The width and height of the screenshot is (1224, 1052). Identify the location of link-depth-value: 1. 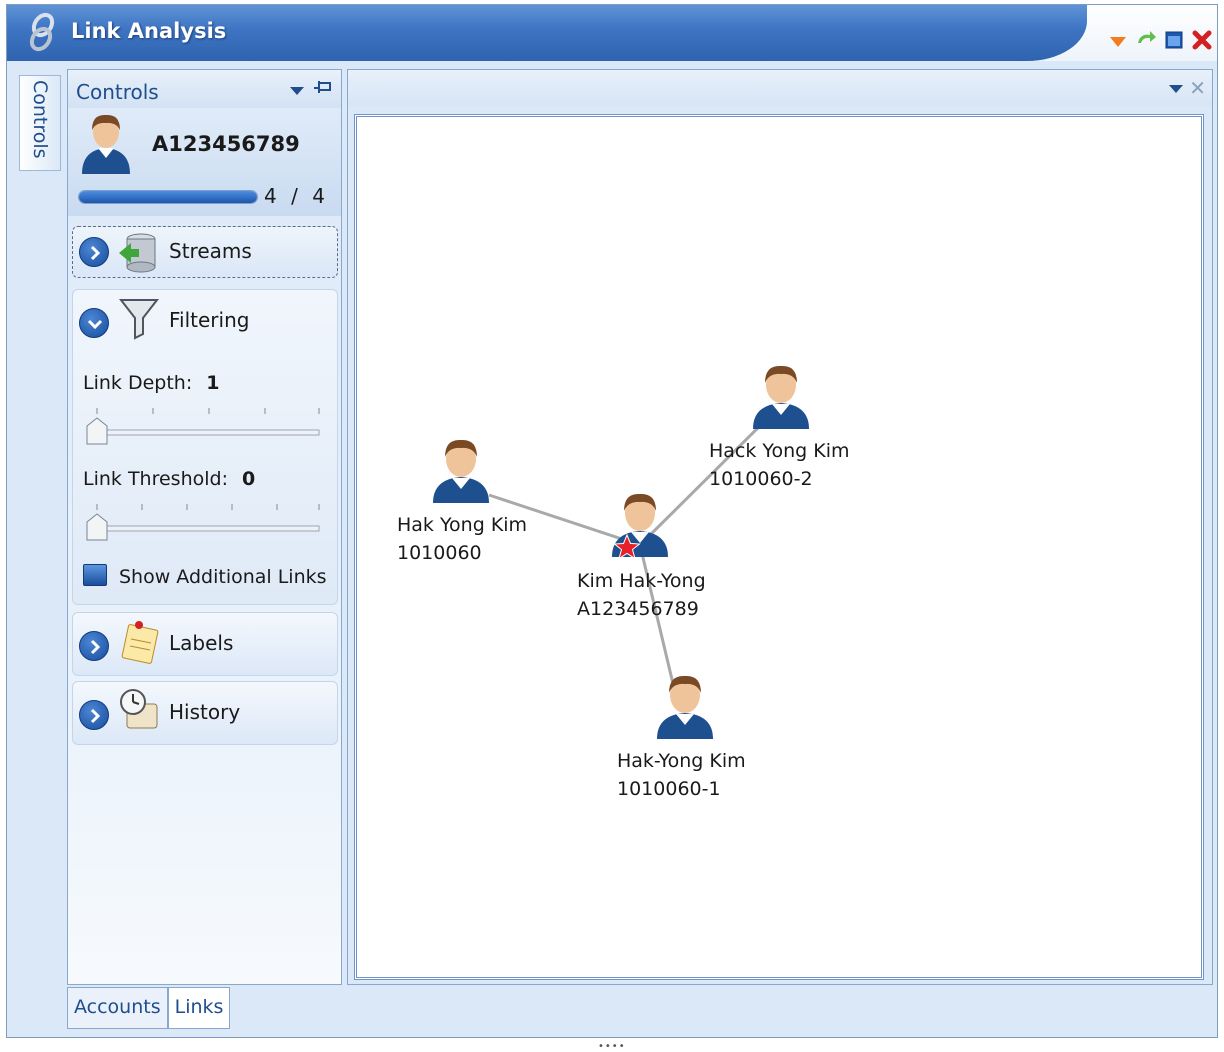
(213, 383).